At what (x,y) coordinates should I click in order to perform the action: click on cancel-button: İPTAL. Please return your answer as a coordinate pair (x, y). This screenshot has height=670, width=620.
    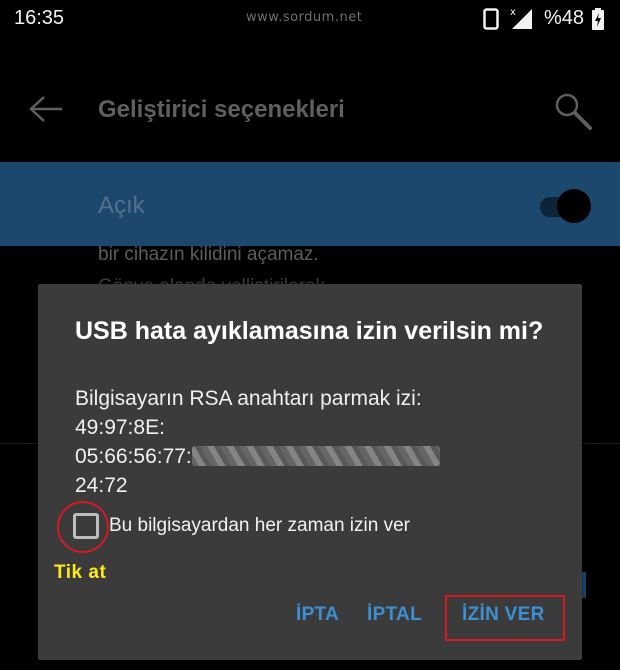
    Looking at the image, I should click on (394, 615).